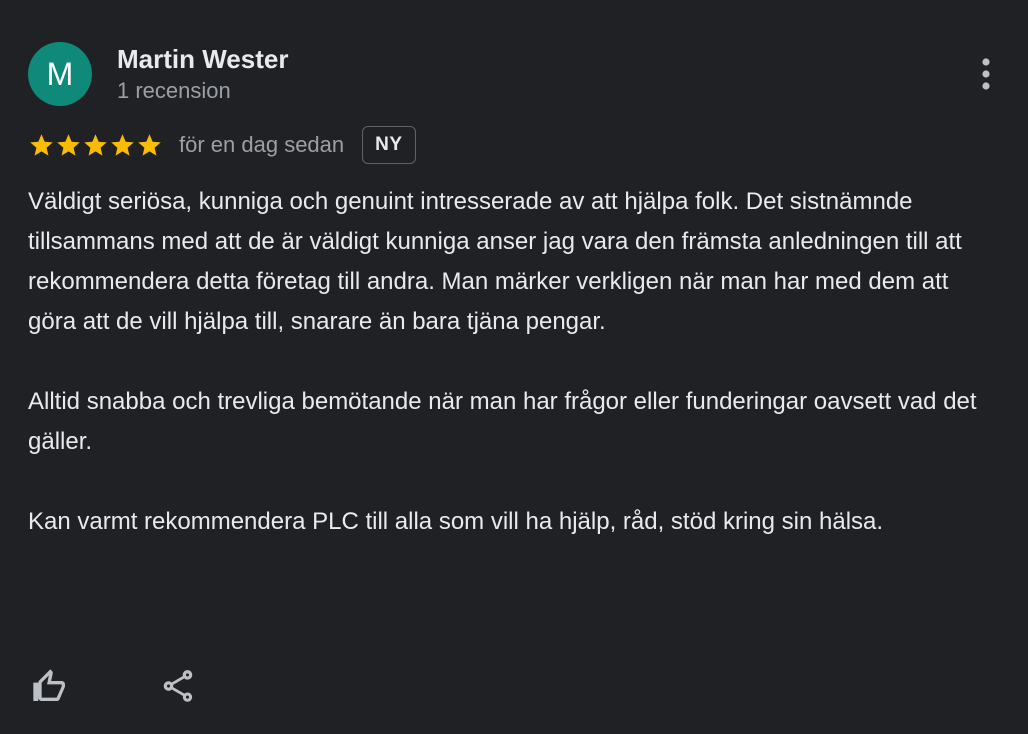 Image resolution: width=1028 pixels, height=734 pixels. What do you see at coordinates (389, 145) in the screenshot?
I see `new-badge: NY` at bounding box center [389, 145].